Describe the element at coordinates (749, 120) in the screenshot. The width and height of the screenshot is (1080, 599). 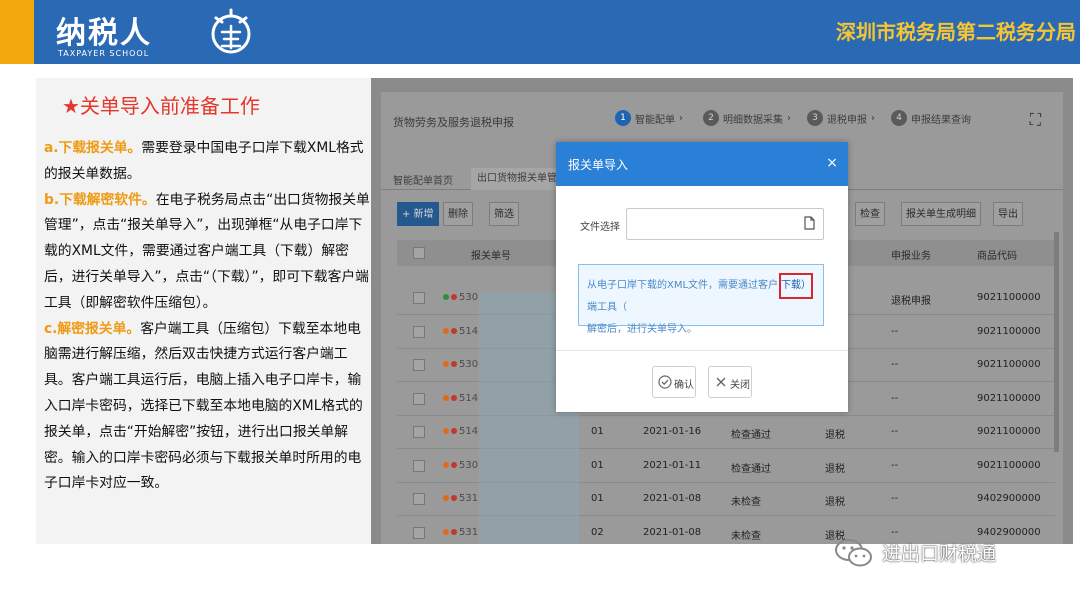
I see `step-2: 2 明细数据采集 ›` at that location.